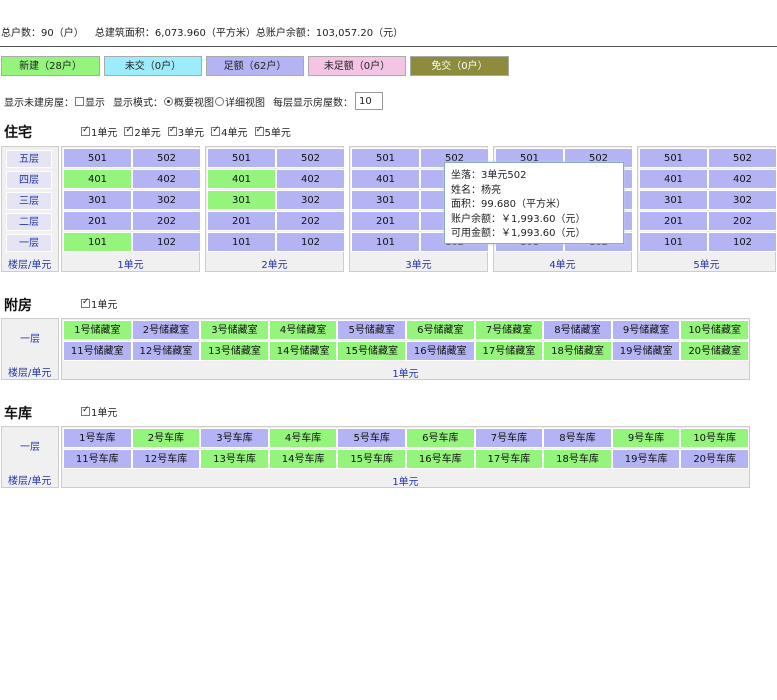 The height and width of the screenshot is (700, 777). Describe the element at coordinates (509, 330) in the screenshot. I see `storage-room-cell: 7号储藏室` at that location.